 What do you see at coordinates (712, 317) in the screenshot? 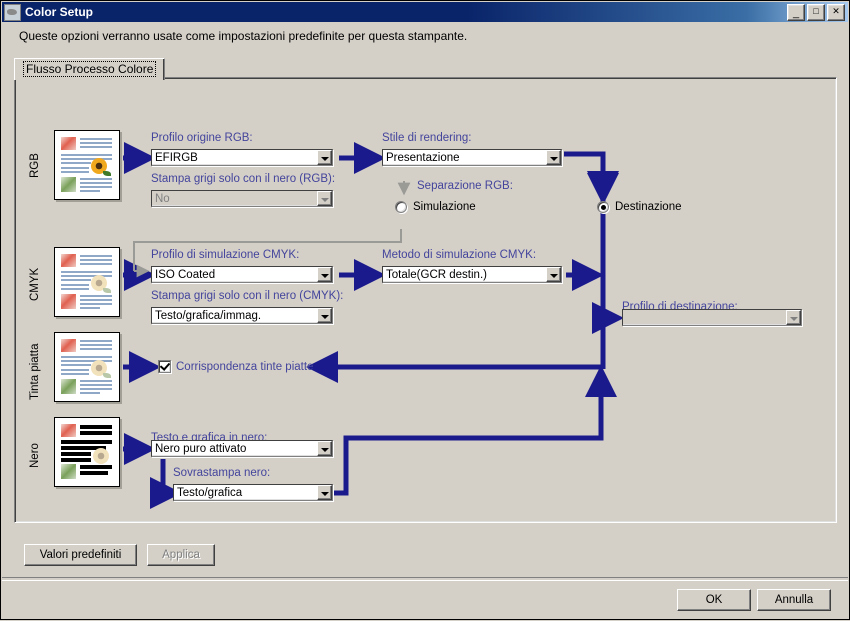
I see `combo-profilo-destinazione` at bounding box center [712, 317].